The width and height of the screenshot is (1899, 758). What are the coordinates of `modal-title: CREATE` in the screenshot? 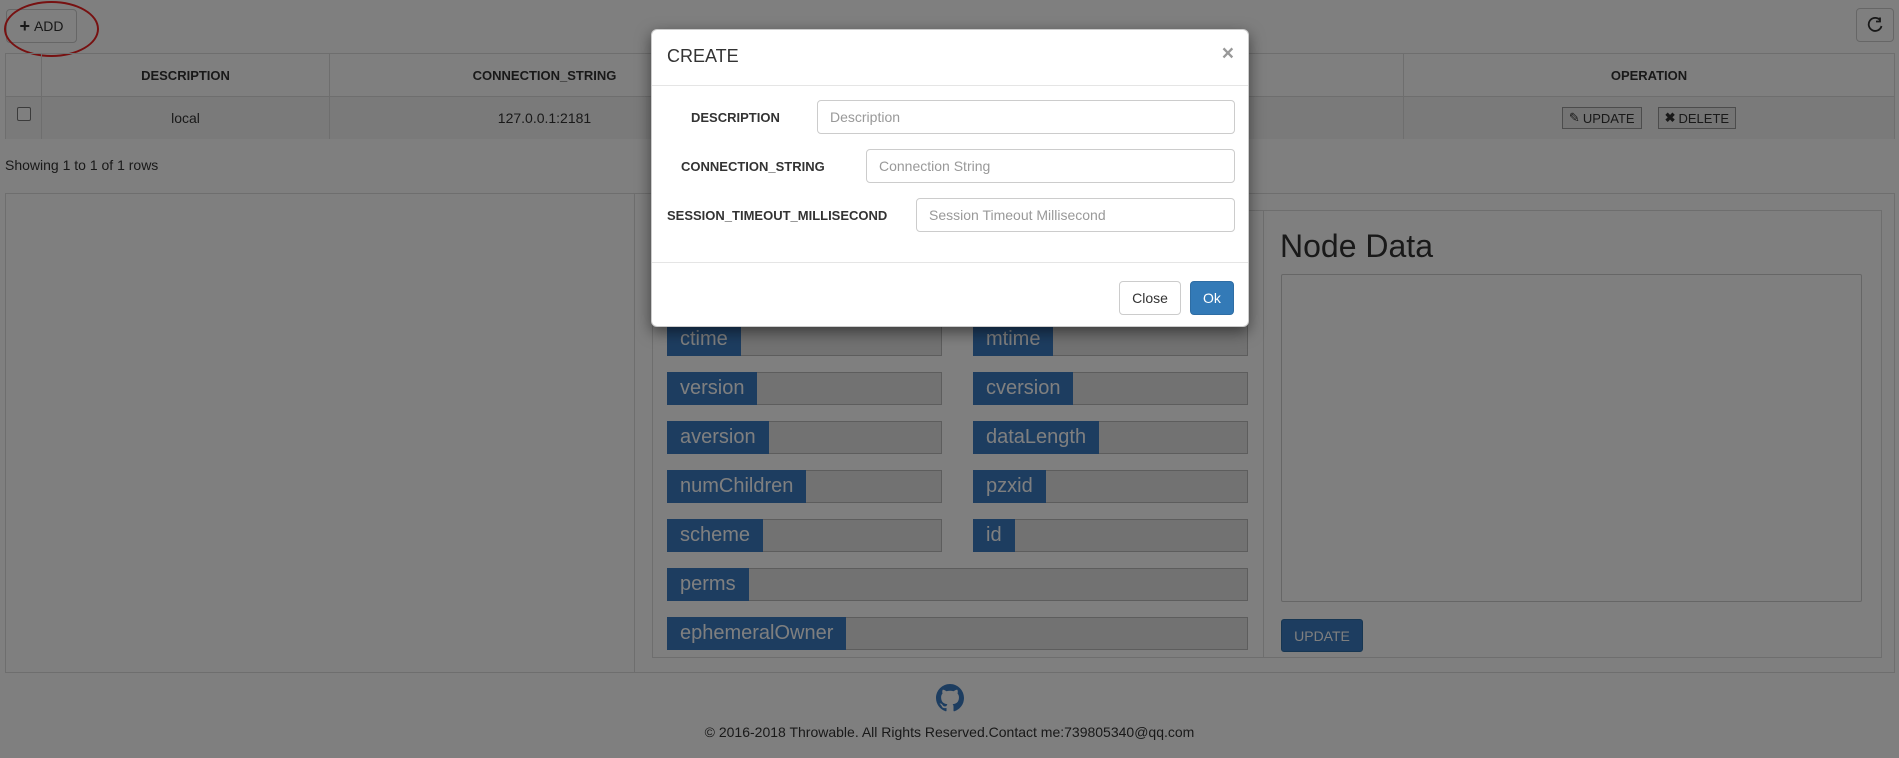 It's located at (703, 56).